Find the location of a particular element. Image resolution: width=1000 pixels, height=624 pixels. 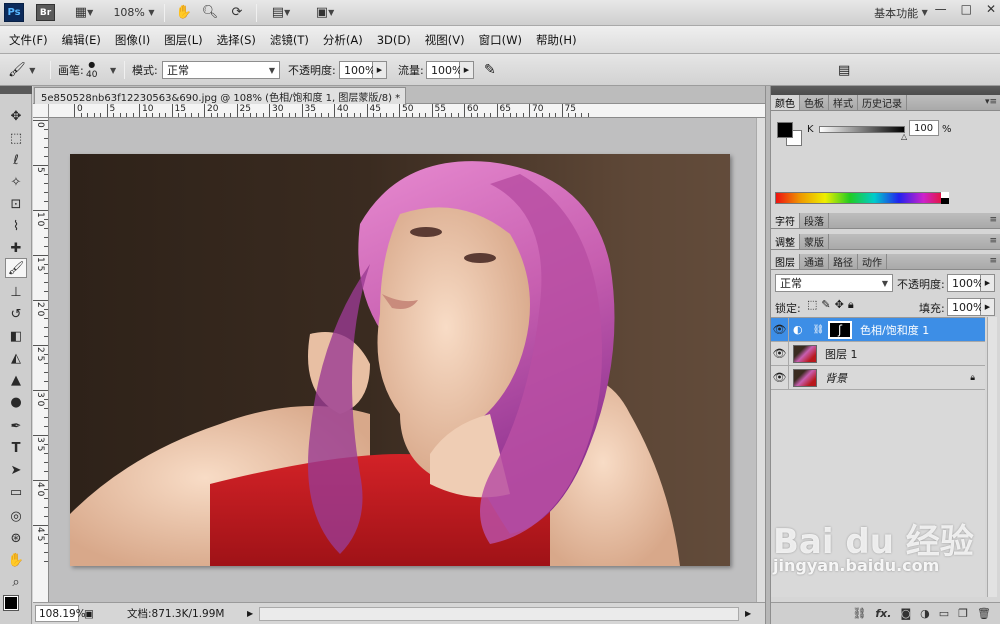

tab-history: 历史记录 is located at coordinates (882, 102).